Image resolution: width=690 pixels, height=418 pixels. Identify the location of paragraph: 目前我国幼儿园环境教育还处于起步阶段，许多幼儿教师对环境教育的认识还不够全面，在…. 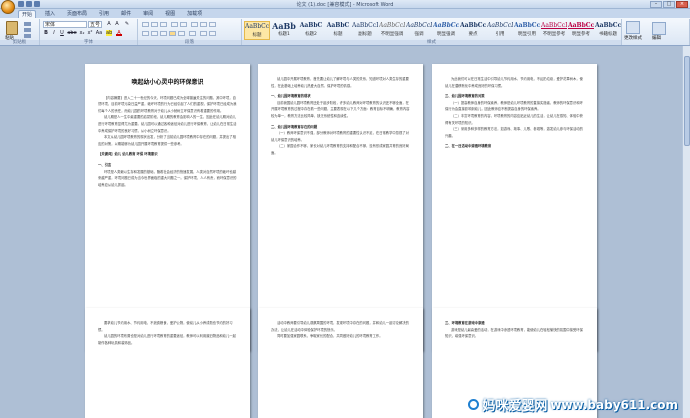
(340, 109).